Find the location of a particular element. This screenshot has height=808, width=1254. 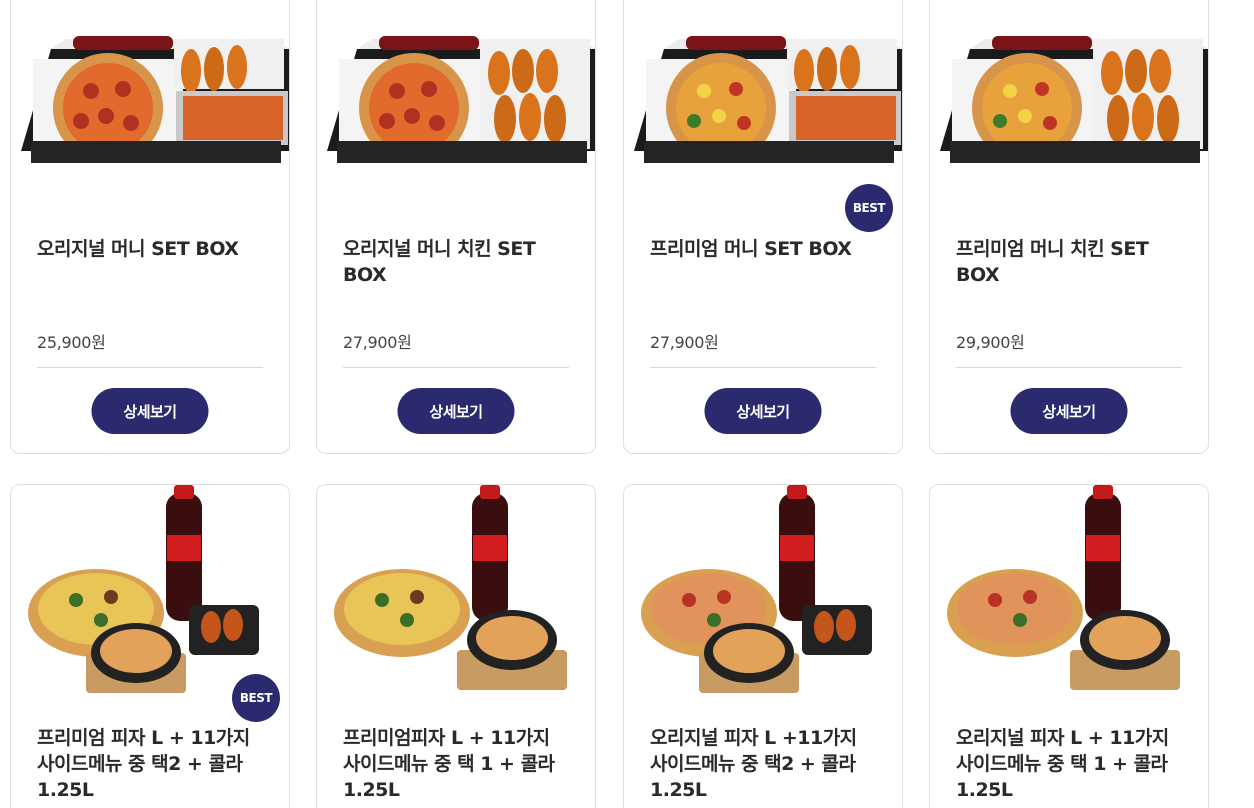

product-card: 오리지널 피자 L + 11가지 사이드메뉴 중 택 1 + 콜라 1.25L is located at coordinates (1069, 646).